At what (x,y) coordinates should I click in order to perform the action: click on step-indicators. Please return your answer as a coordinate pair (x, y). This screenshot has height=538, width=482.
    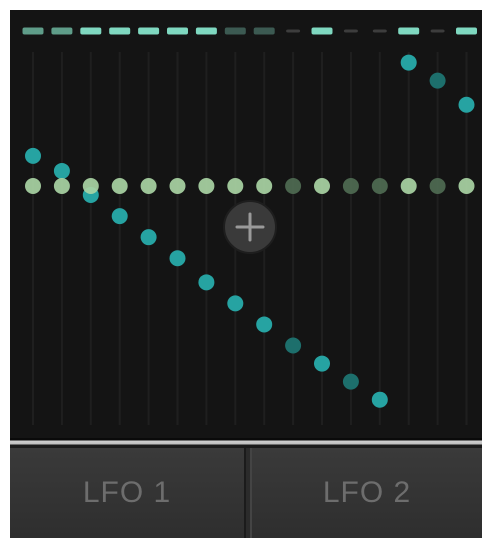
    Looking at the image, I should click on (249, 31).